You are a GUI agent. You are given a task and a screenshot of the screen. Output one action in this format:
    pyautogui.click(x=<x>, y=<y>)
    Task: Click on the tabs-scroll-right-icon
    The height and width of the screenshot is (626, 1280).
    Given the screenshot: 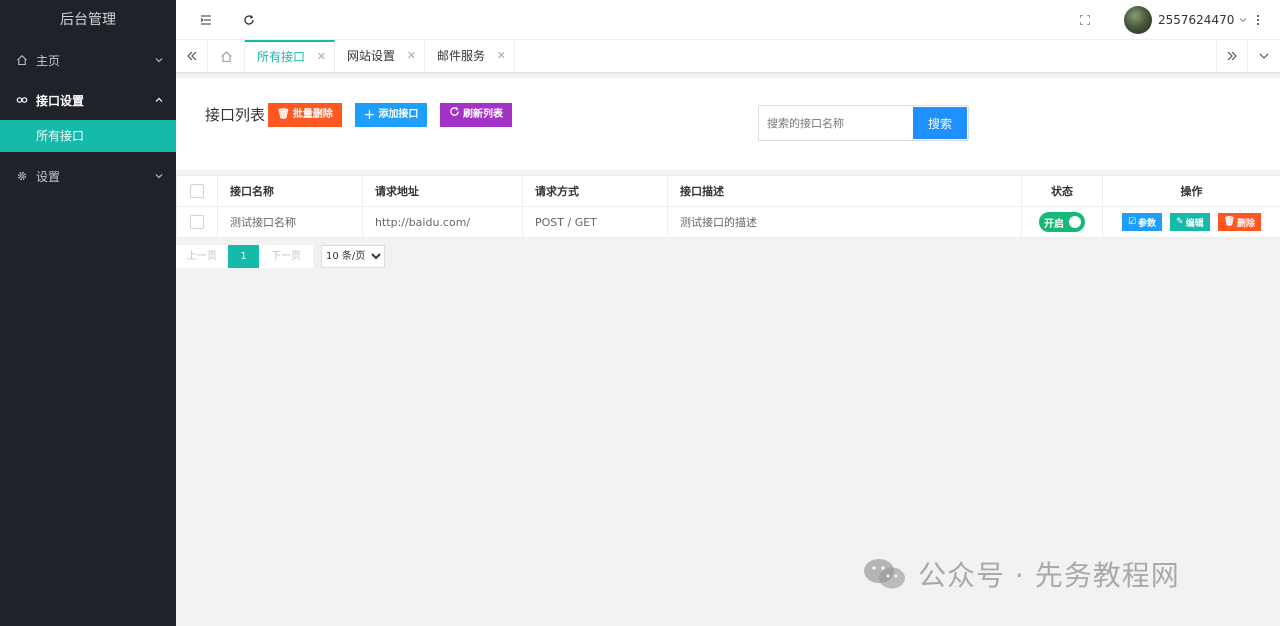 What is the action you would take?
    pyautogui.click(x=1232, y=56)
    